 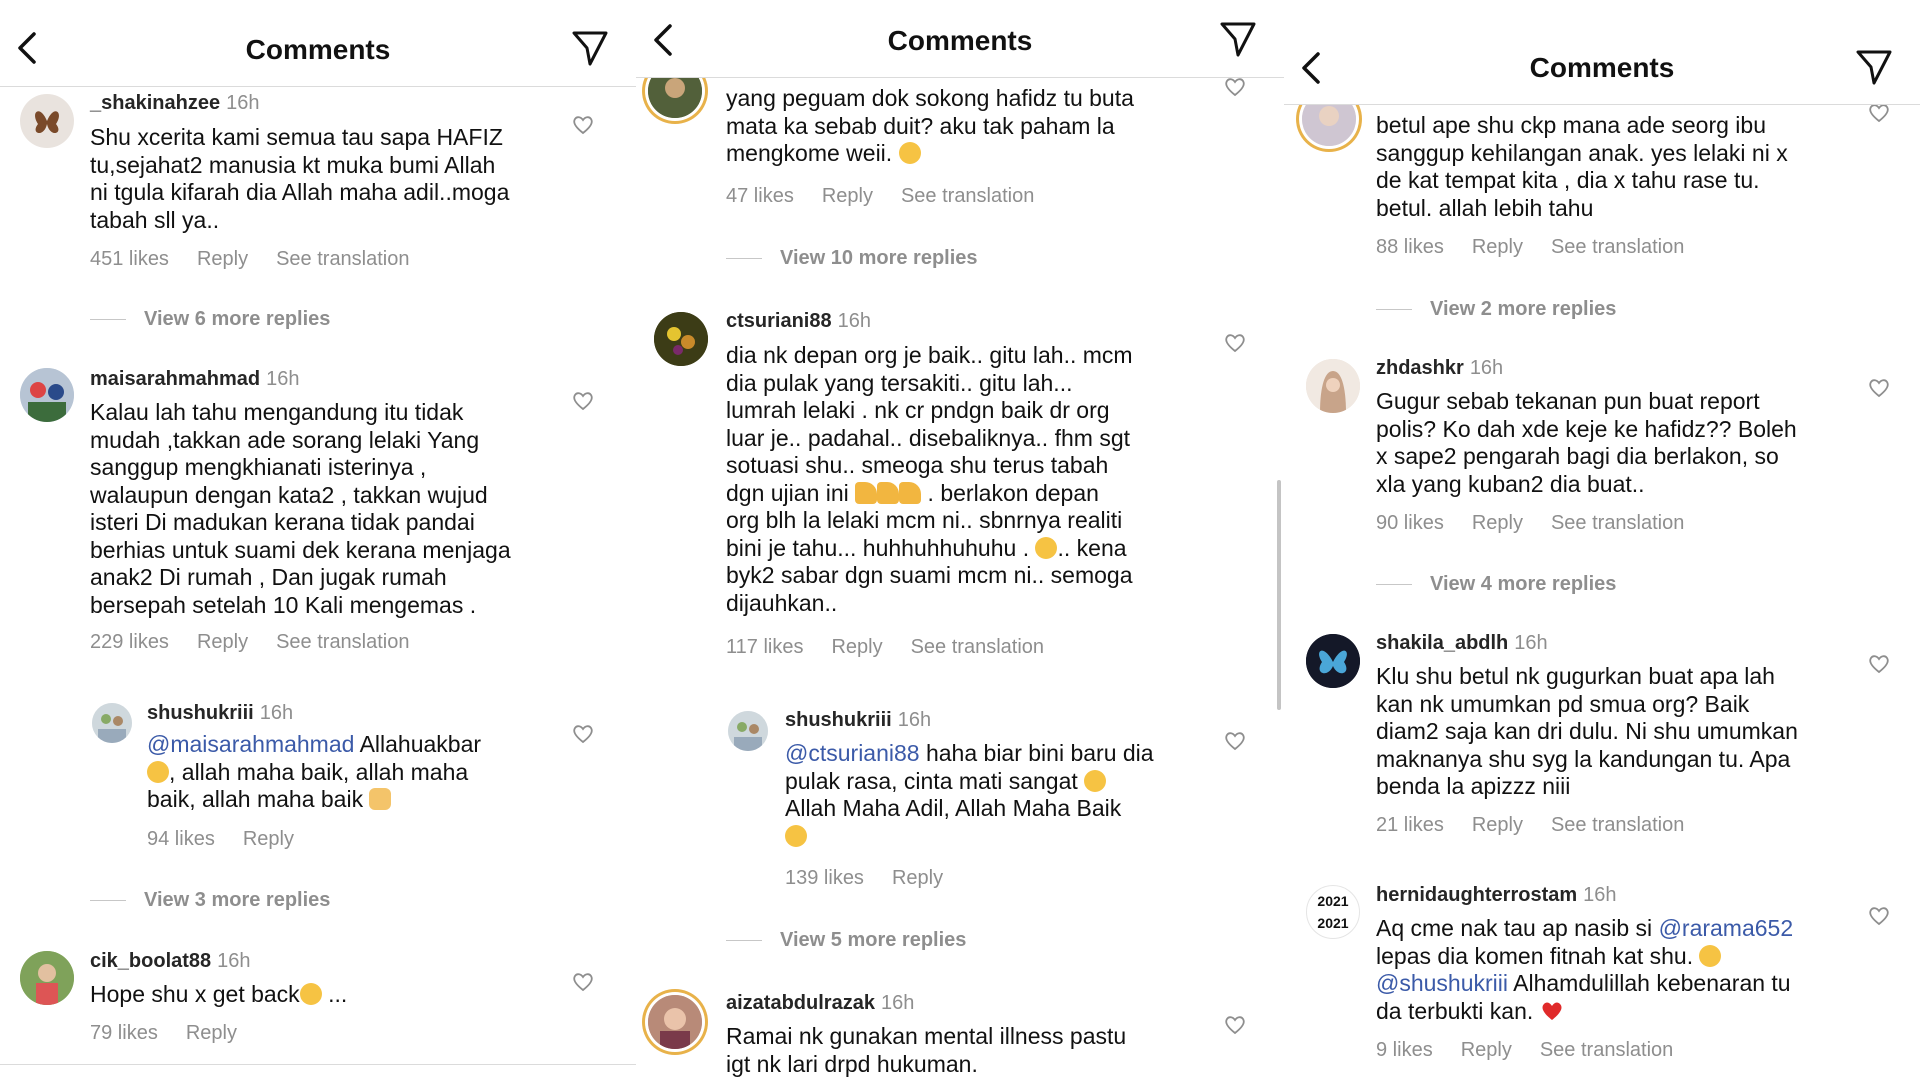 I want to click on username-text: aizatabdulrazak, so click(x=800, y=1003).